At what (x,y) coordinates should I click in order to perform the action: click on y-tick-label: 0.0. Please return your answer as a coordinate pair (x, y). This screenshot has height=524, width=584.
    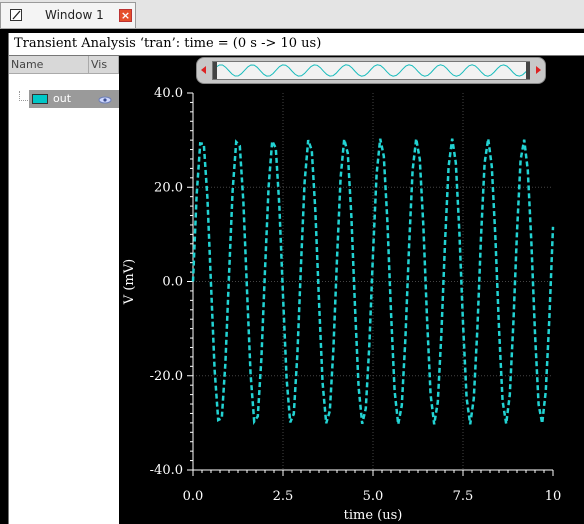
    Looking at the image, I should click on (172, 282).